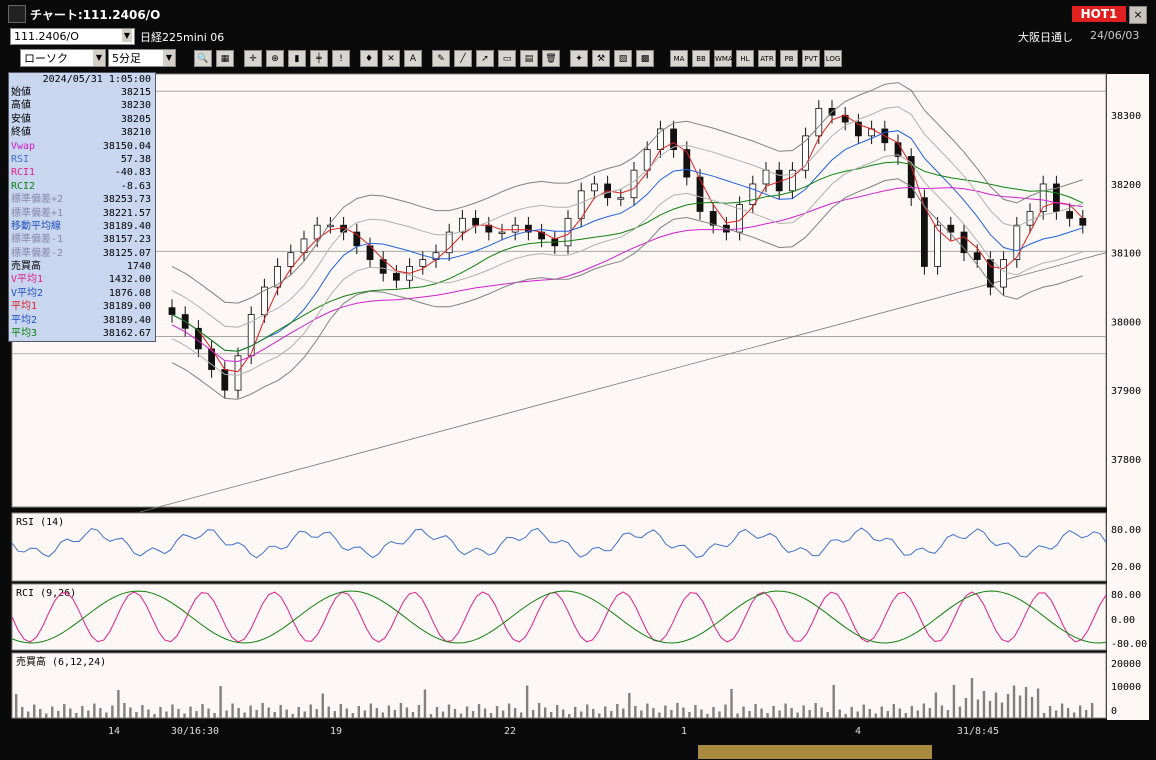  What do you see at coordinates (225, 58) in the screenshot?
I see `grid-icon: ▦` at bounding box center [225, 58].